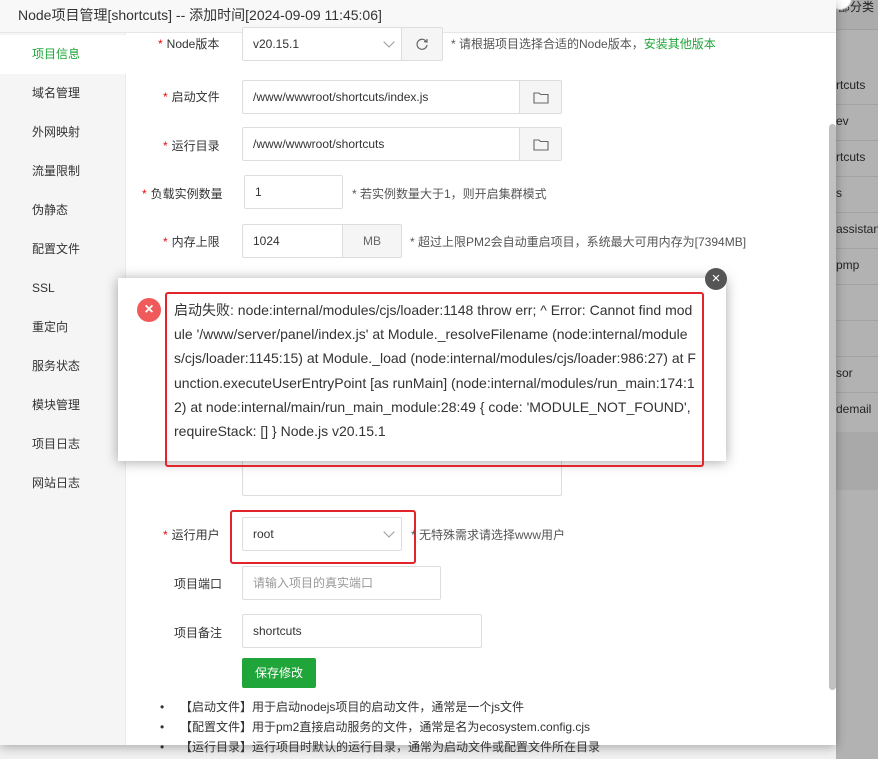 The image size is (878, 759). I want to click on refresh-icon, so click(422, 44).